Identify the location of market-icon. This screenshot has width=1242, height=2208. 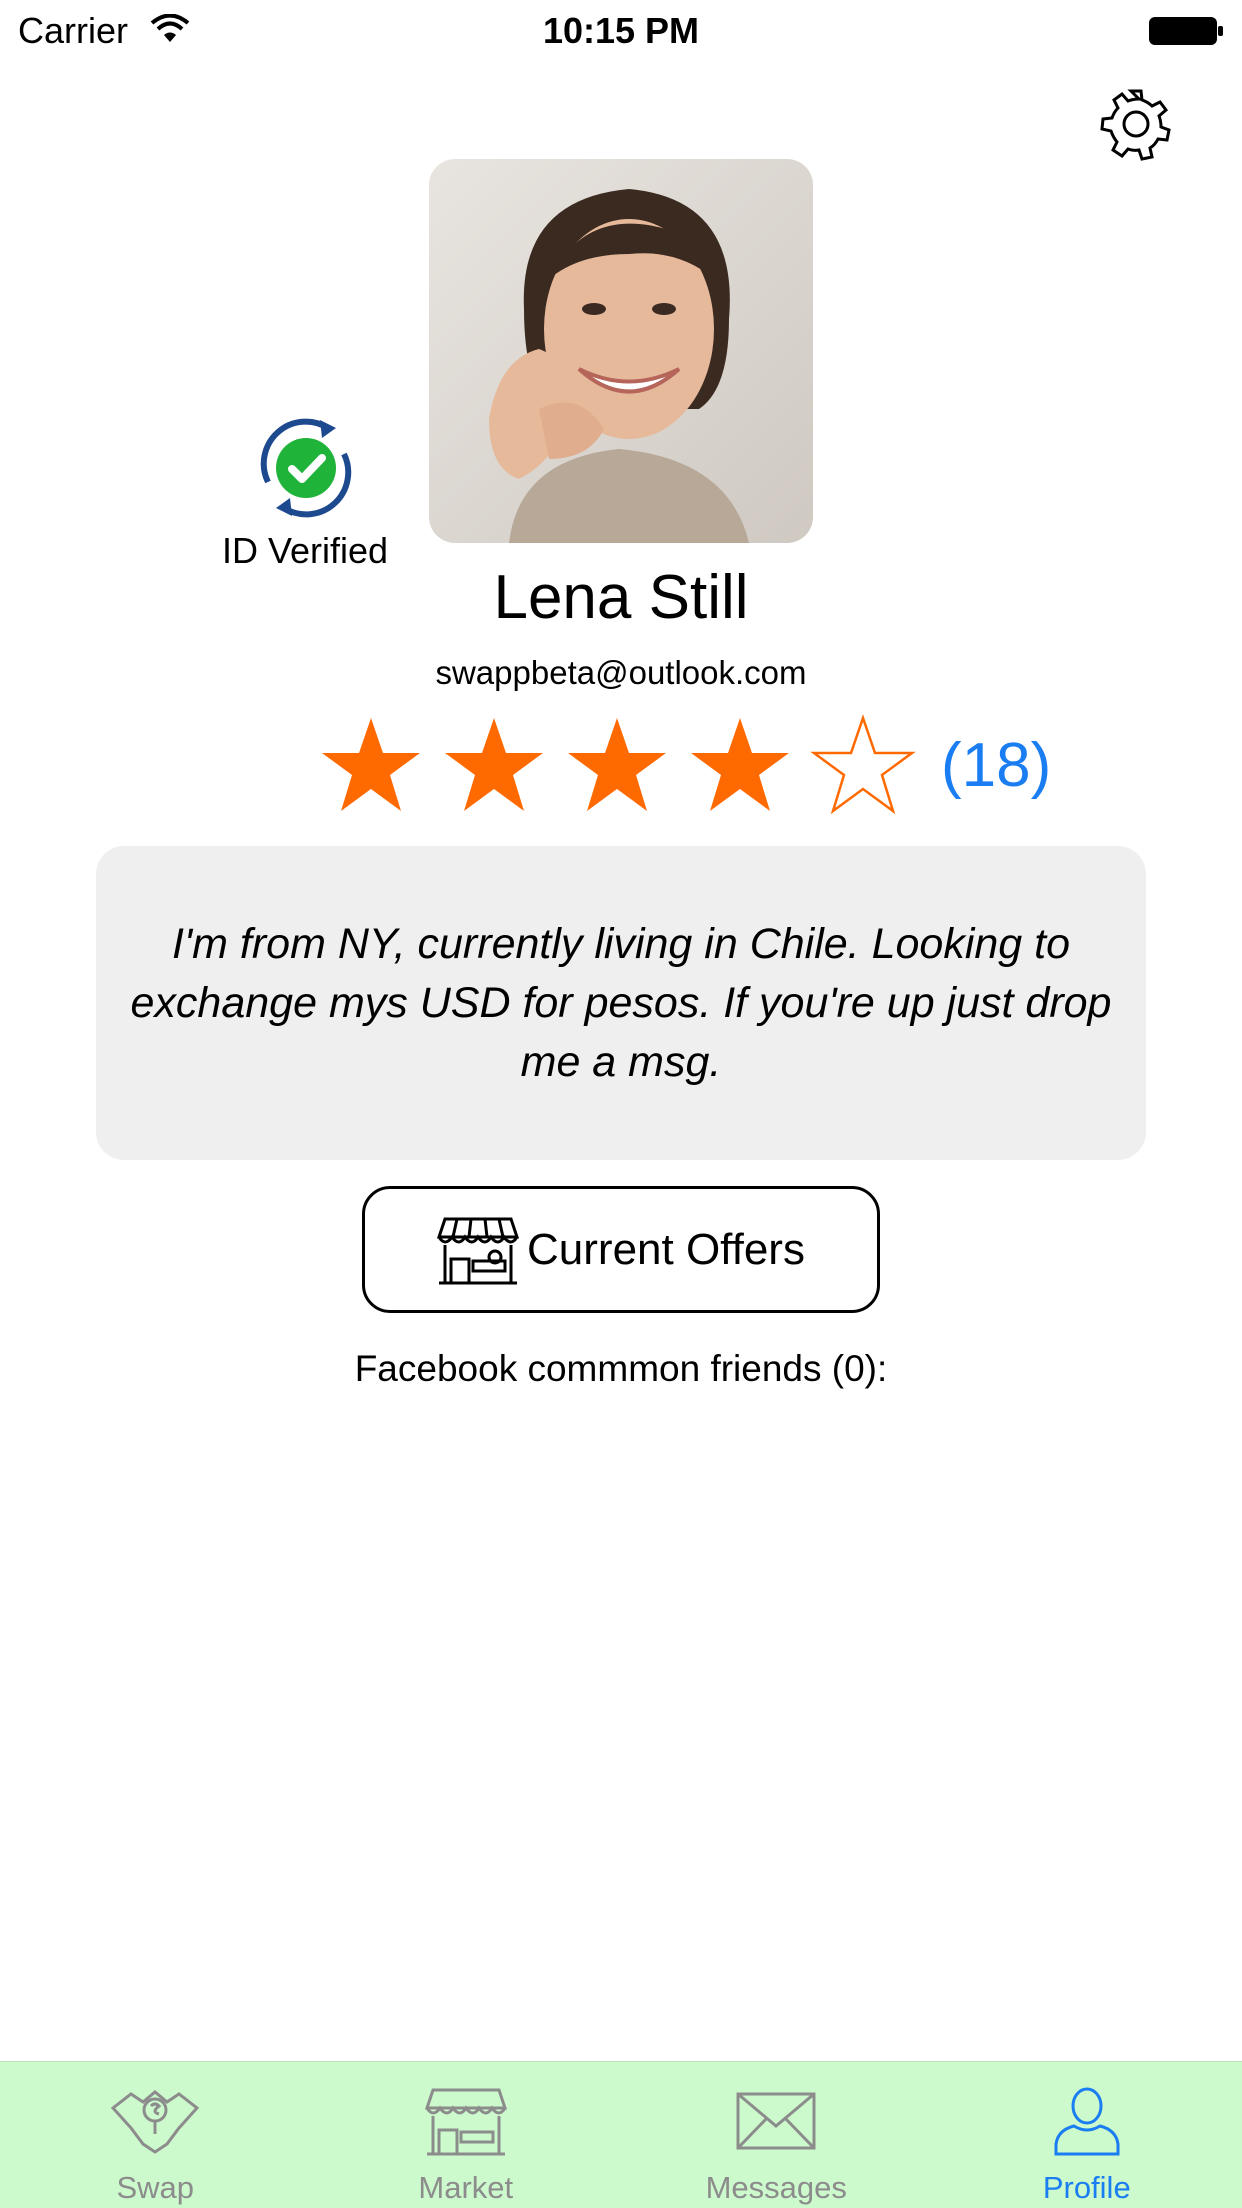
(465, 2122).